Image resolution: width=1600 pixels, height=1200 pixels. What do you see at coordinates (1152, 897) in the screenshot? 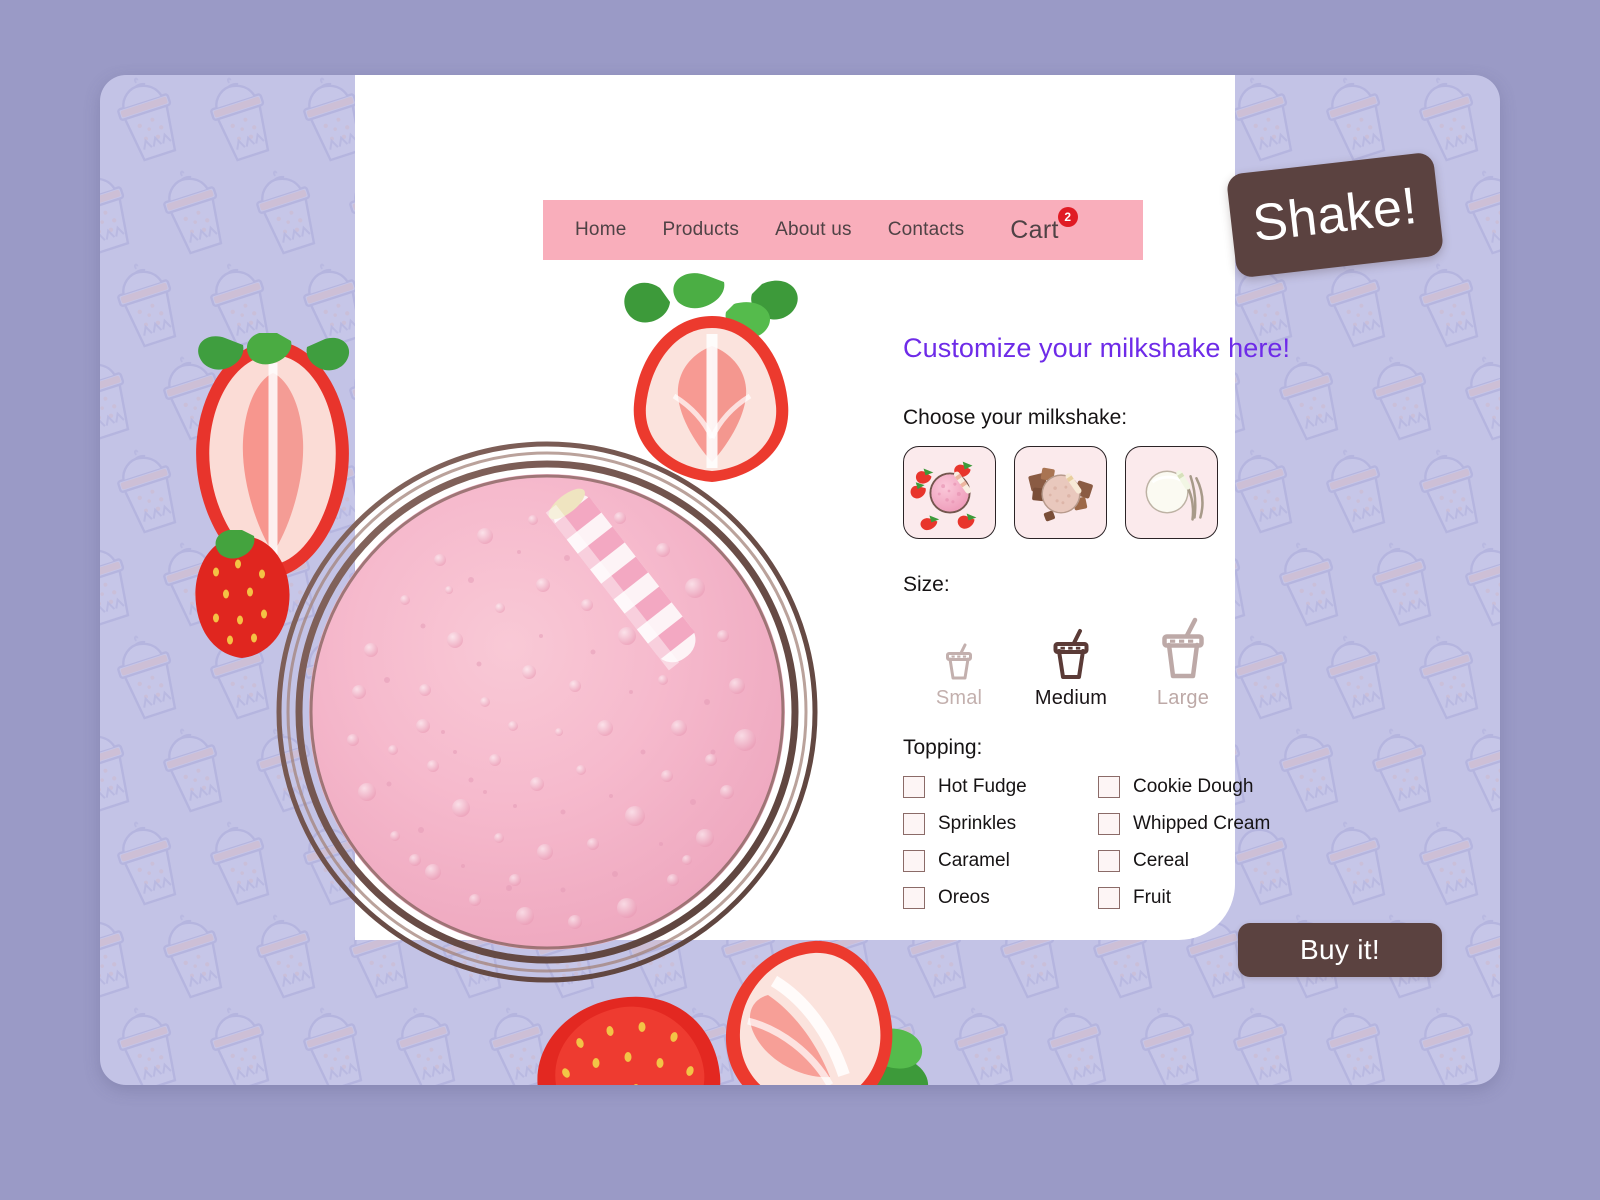
I see `topping-label-fruit: Fruit` at bounding box center [1152, 897].